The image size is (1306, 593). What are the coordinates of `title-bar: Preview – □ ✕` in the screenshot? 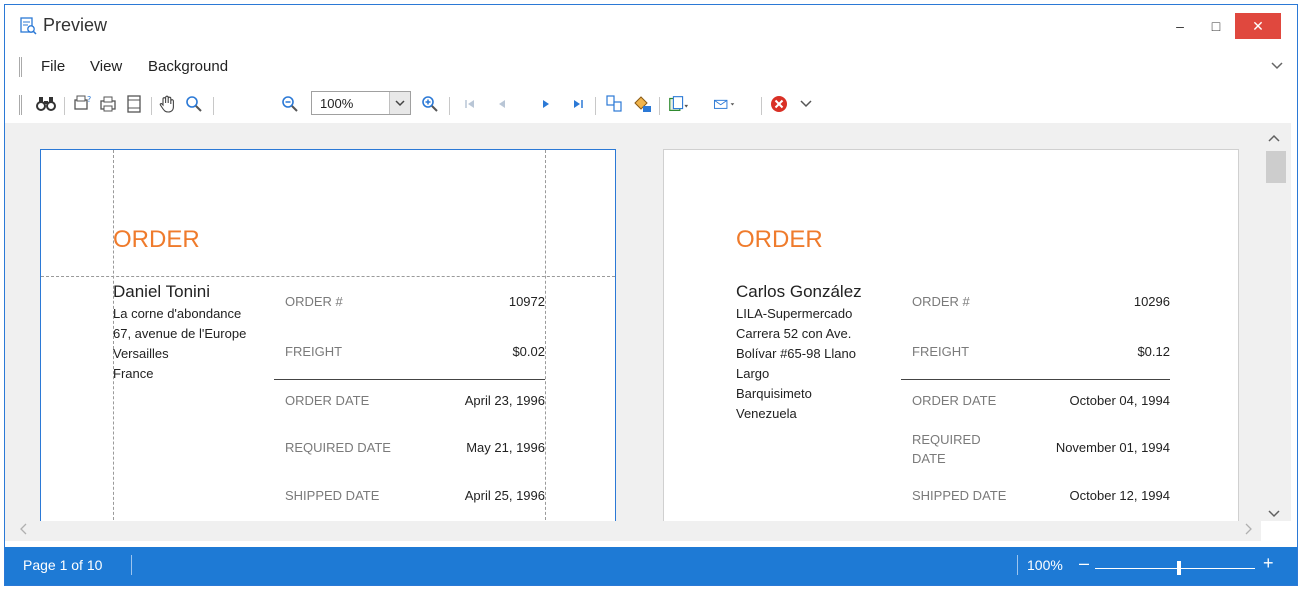 It's located at (651, 26).